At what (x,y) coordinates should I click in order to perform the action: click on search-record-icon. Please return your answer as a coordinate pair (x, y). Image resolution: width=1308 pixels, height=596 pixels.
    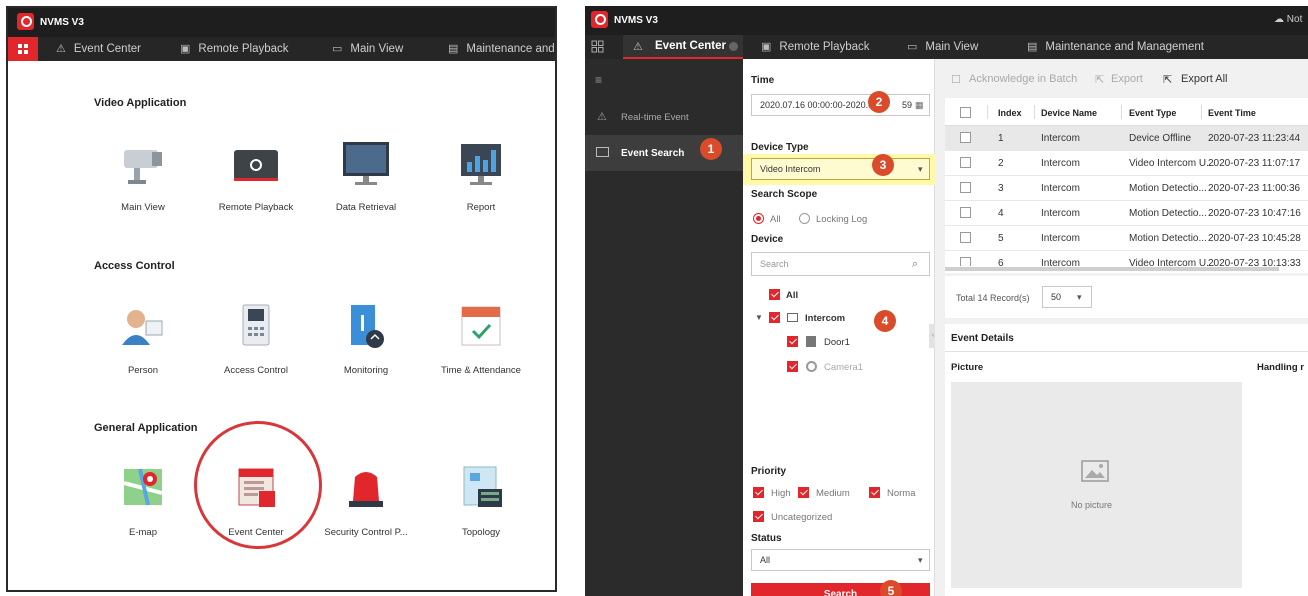
    Looking at the image, I should click on (602, 152).